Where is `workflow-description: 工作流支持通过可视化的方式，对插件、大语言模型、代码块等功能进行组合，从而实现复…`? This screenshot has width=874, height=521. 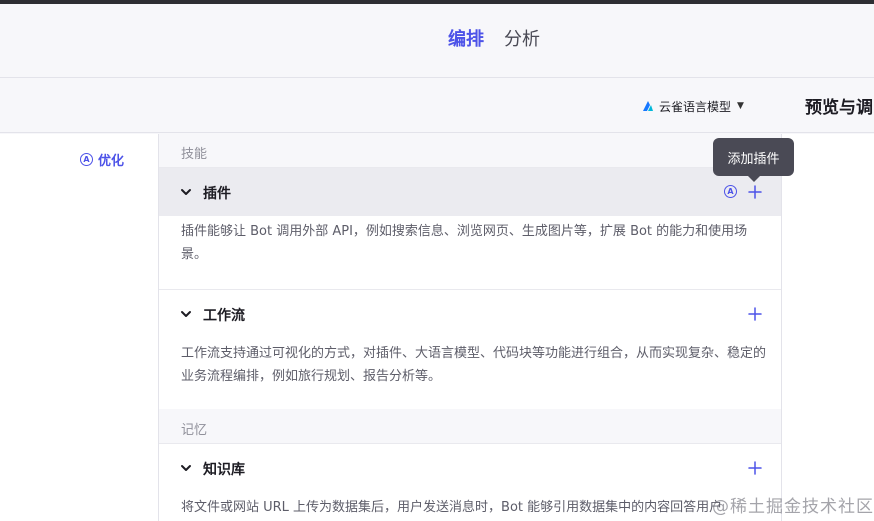 workflow-description: 工作流支持通过可视化的方式，对插件、大语言模型、代码块等功能进行组合，从而实现复… is located at coordinates (474, 365).